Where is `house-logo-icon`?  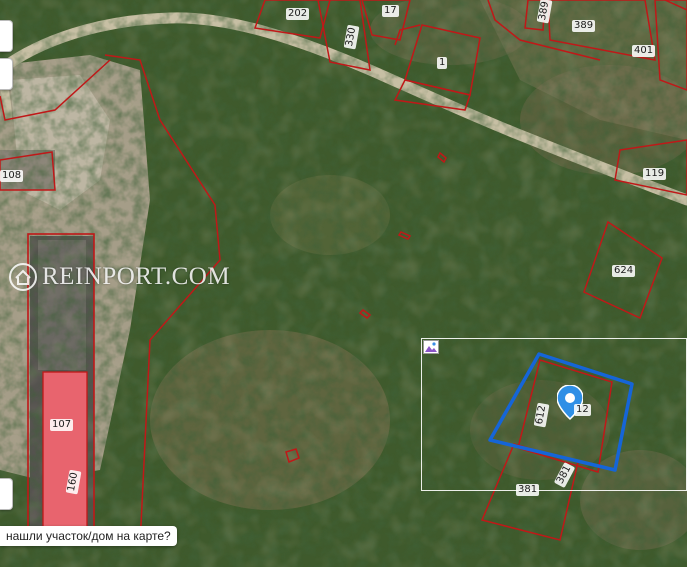 house-logo-icon is located at coordinates (23, 277).